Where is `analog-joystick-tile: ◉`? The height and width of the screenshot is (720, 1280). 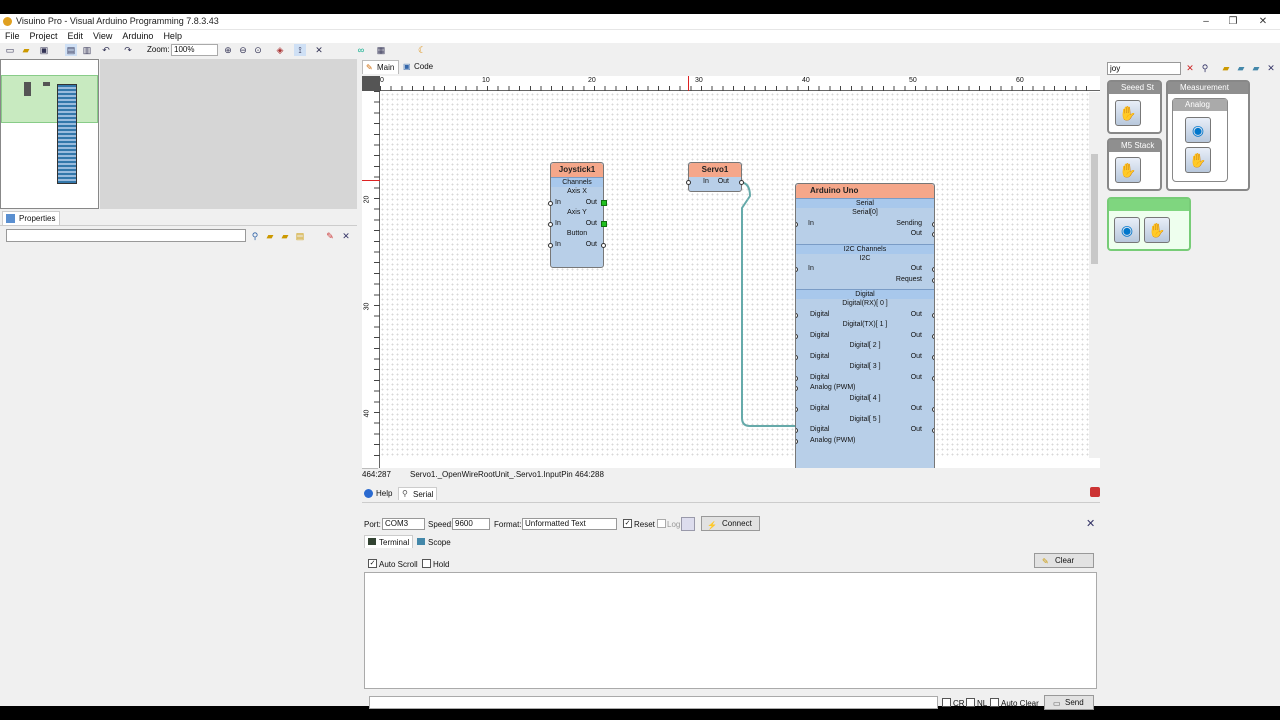 analog-joystick-tile: ◉ is located at coordinates (1198, 130).